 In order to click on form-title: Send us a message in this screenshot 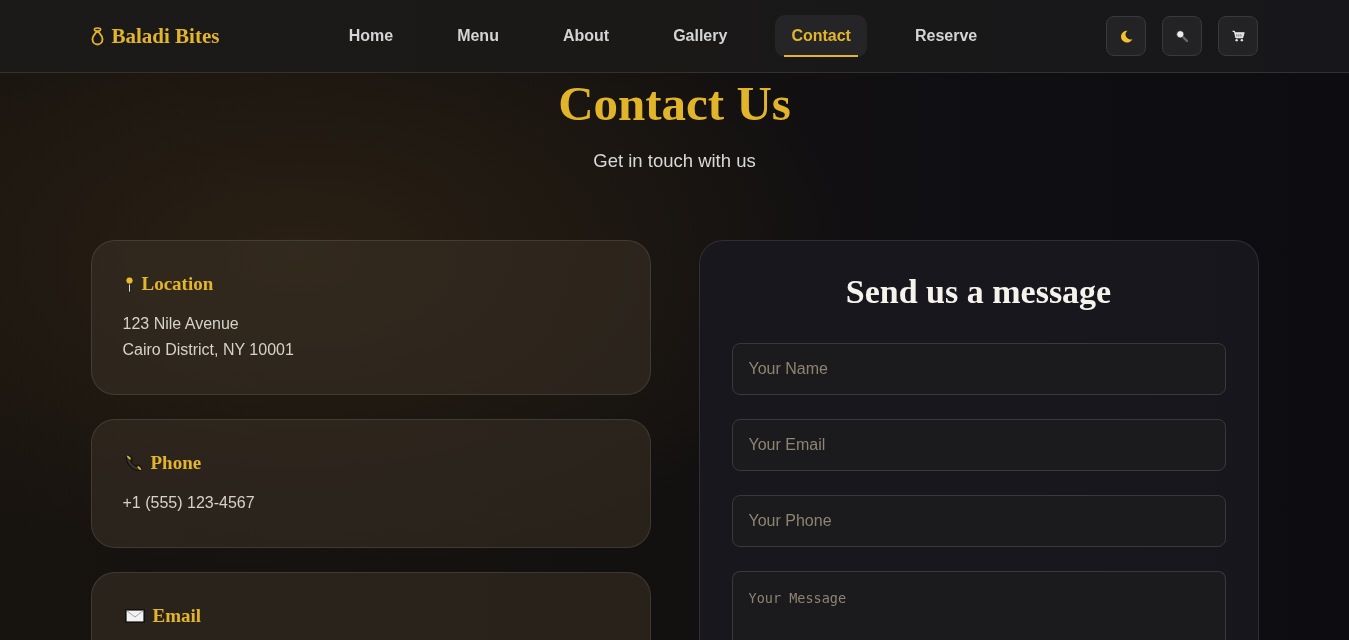, I will do `click(978, 292)`.